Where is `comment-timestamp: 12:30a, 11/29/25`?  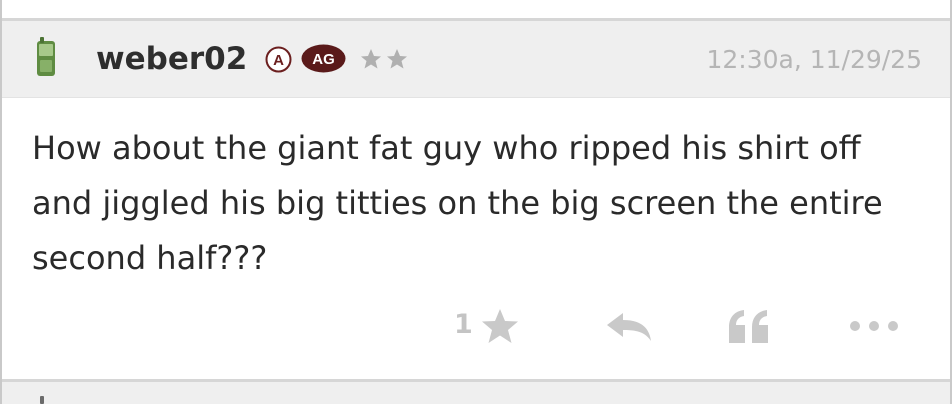
comment-timestamp: 12:30a, 11/29/25 is located at coordinates (814, 59).